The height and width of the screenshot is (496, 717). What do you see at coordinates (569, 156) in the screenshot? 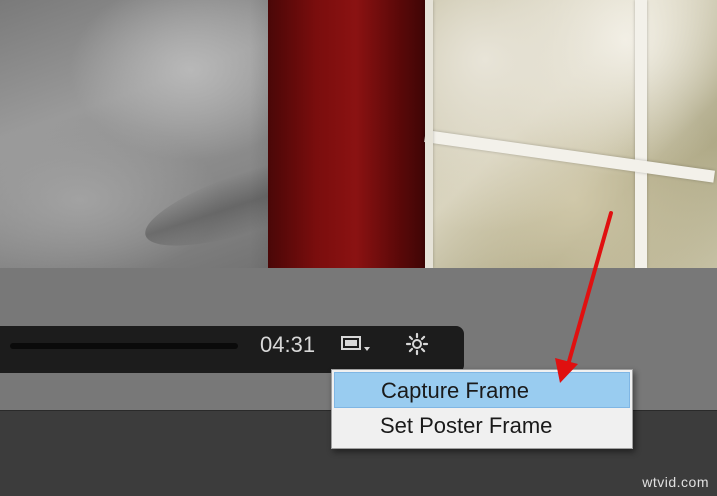
I see `window-frame-horizontal` at bounding box center [569, 156].